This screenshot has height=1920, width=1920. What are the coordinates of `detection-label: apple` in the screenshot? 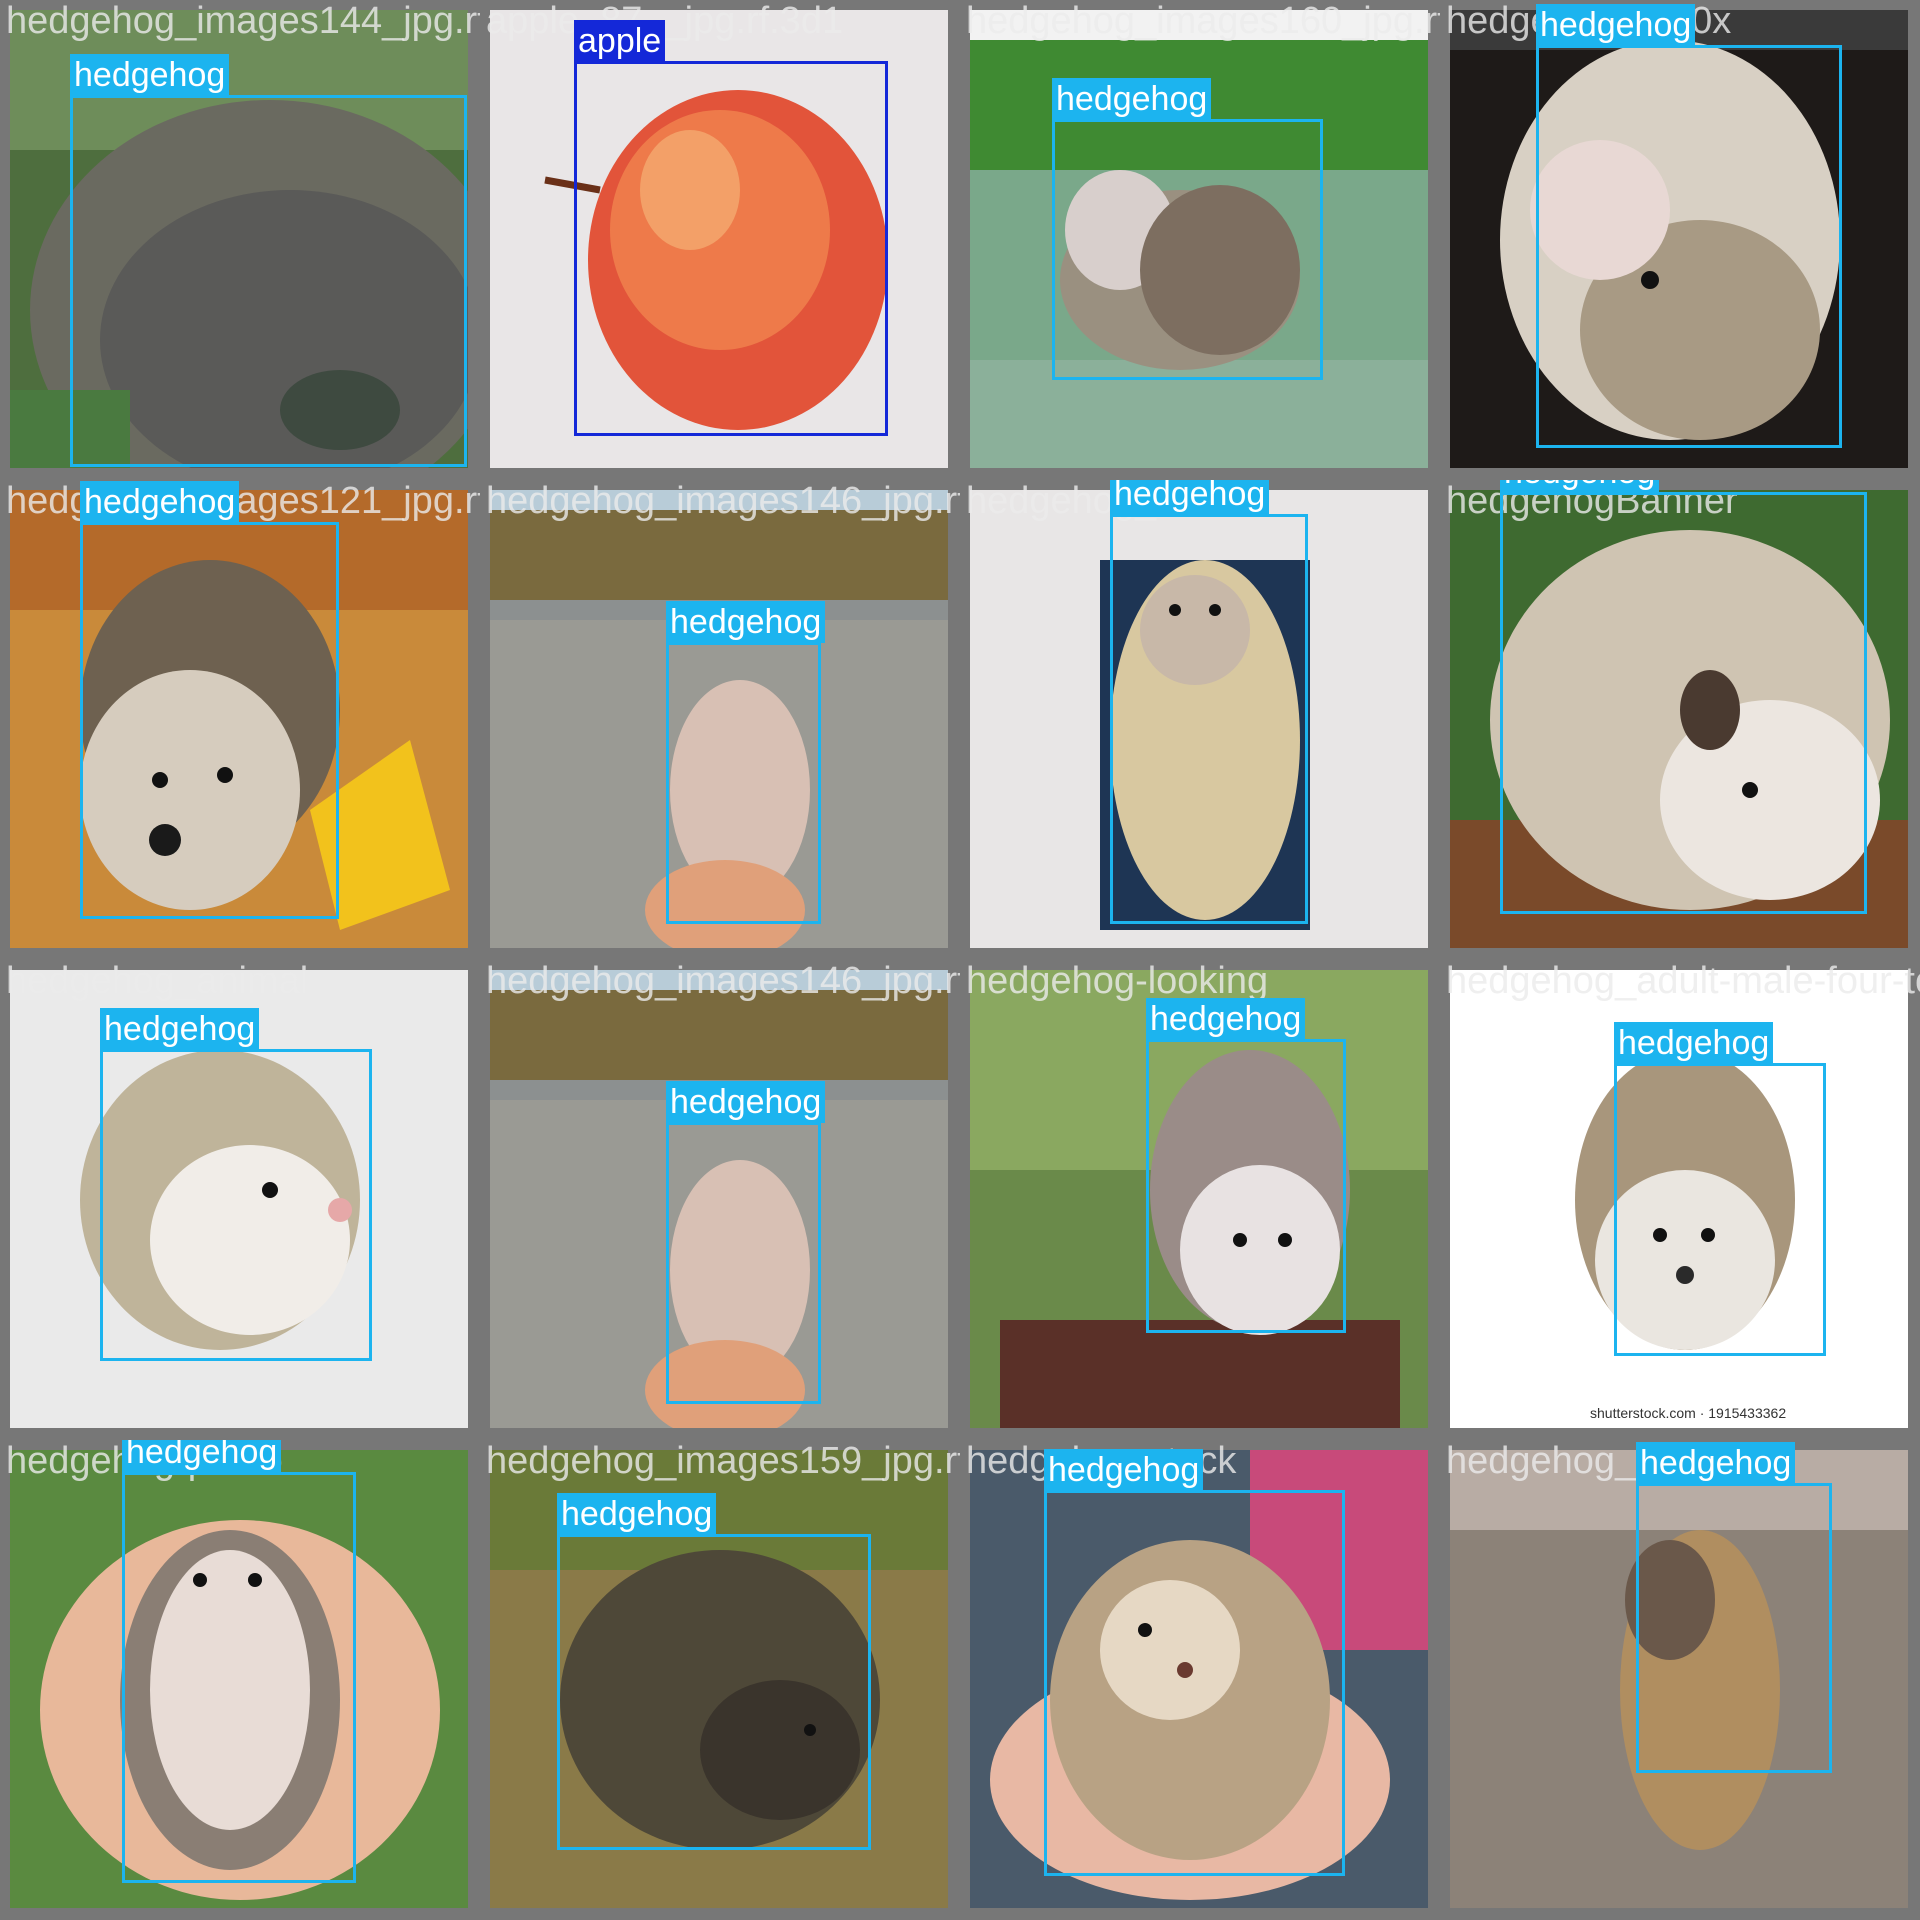 It's located at (620, 41).